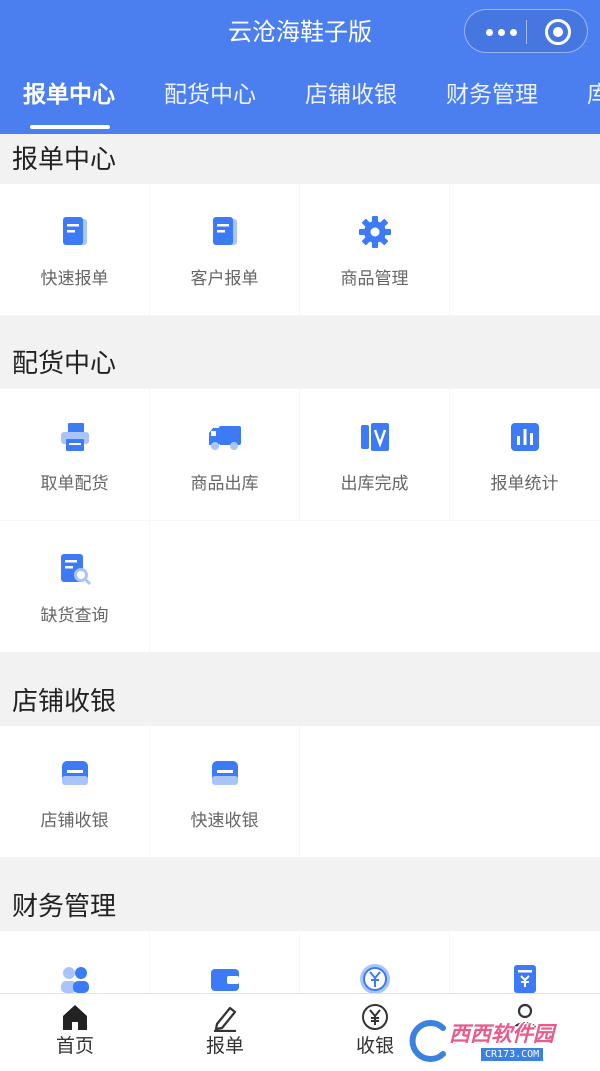  I want to click on active-tab-indicator, so click(70, 127).